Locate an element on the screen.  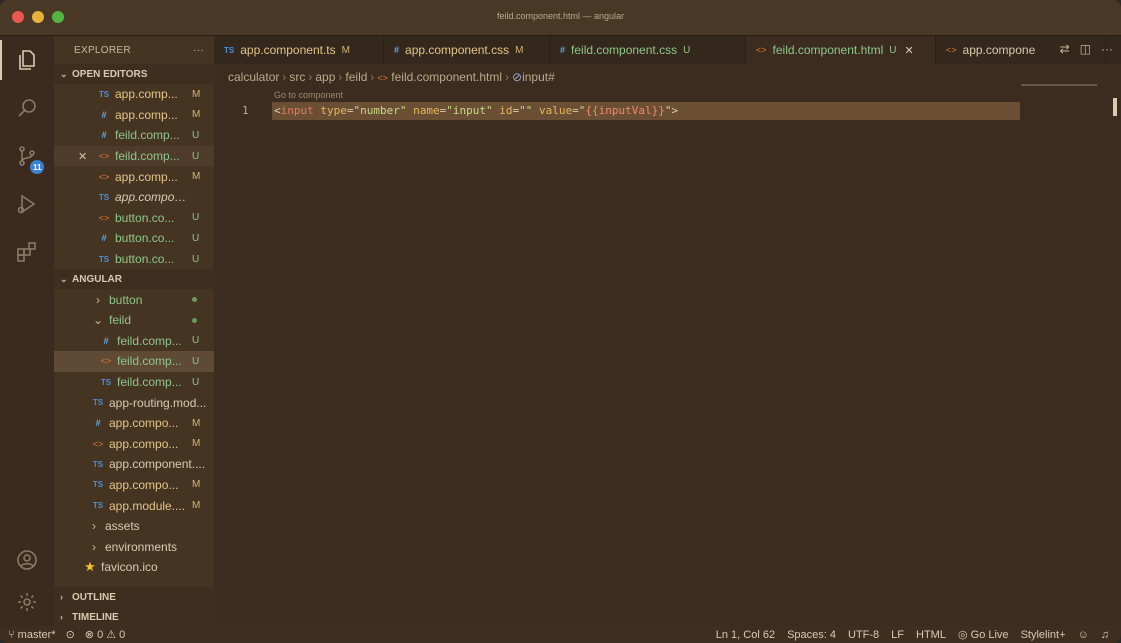
open-editor-item: ✕ <> feild.comp... U is located at coordinates (134, 156).